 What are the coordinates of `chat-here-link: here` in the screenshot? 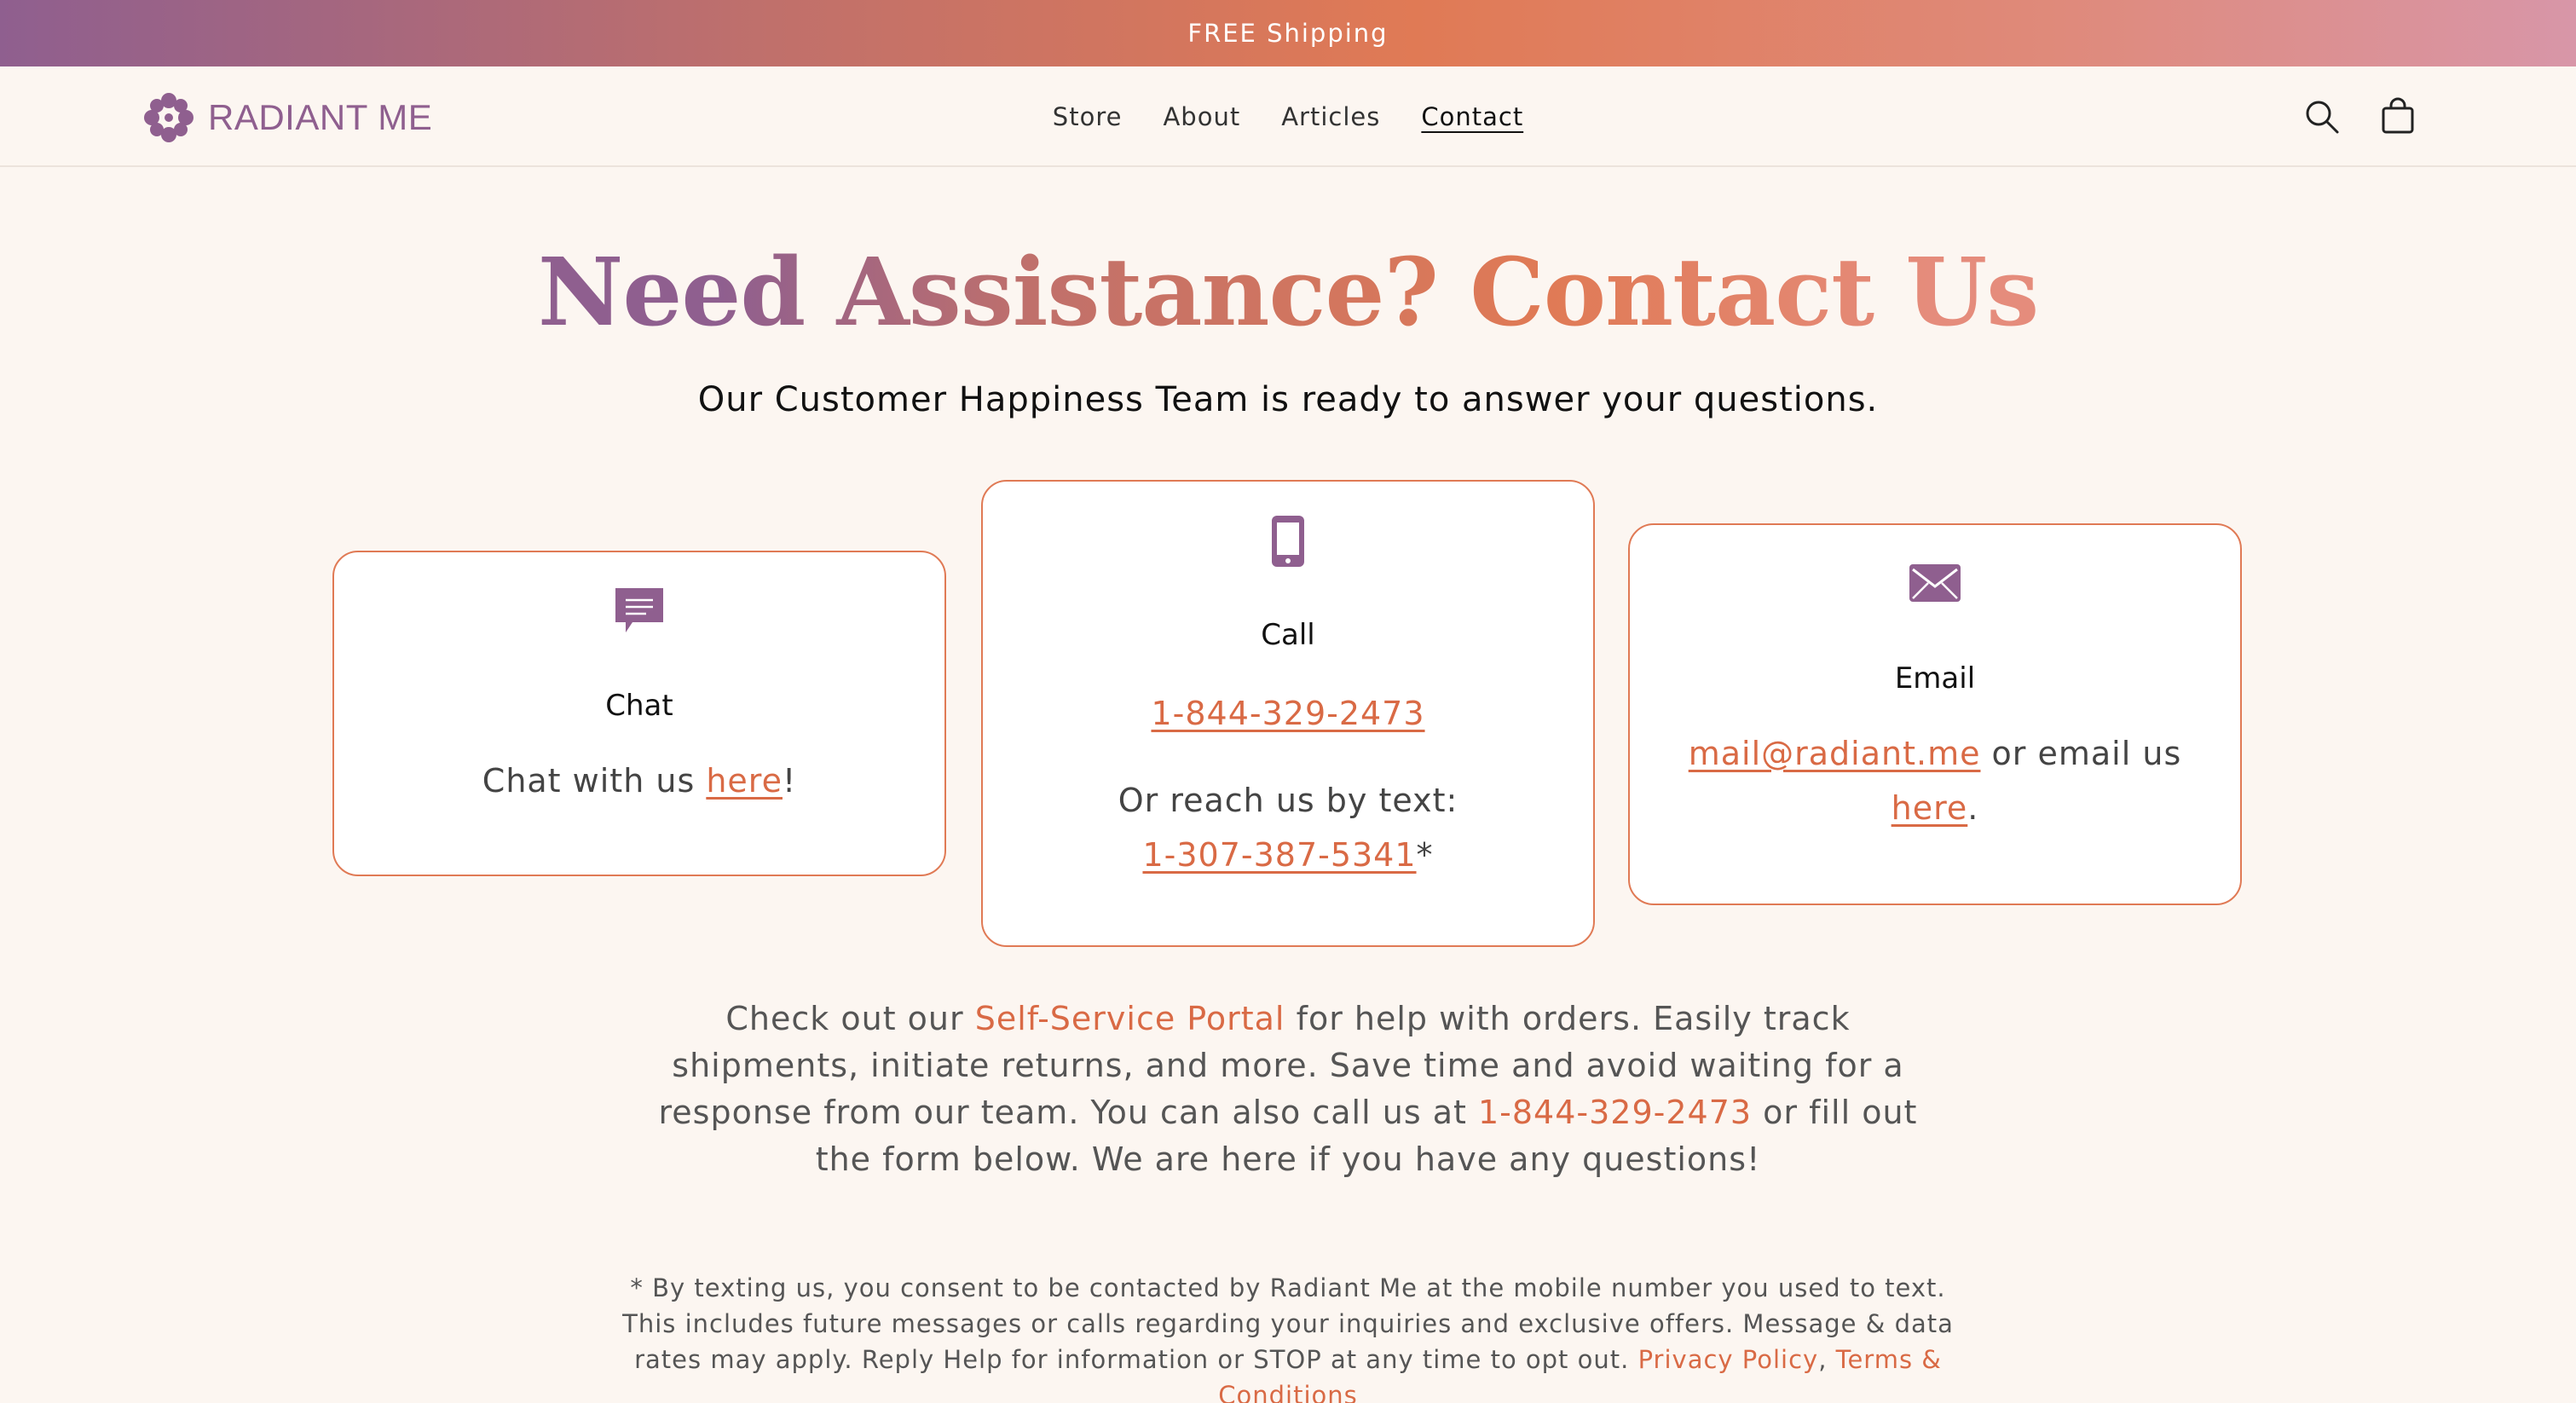 It's located at (744, 781).